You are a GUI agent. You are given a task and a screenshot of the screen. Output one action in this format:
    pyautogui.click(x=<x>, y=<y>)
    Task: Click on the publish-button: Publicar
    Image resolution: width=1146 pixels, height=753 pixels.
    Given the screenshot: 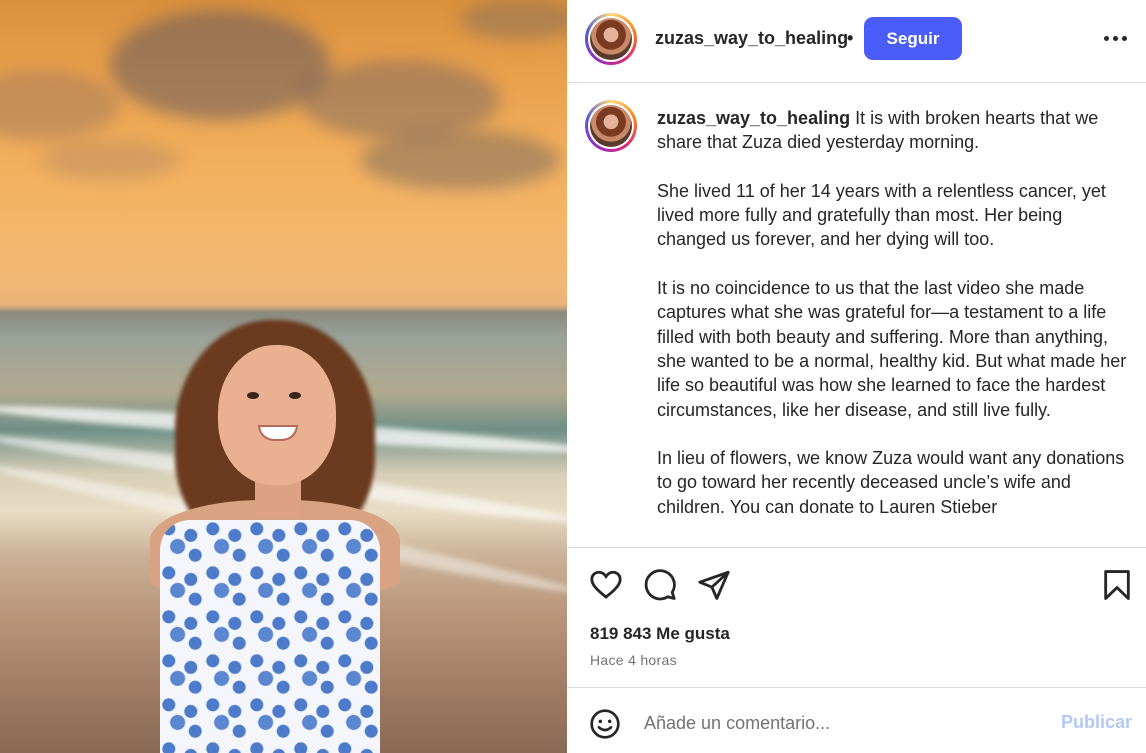 What is the action you would take?
    pyautogui.click(x=1096, y=722)
    